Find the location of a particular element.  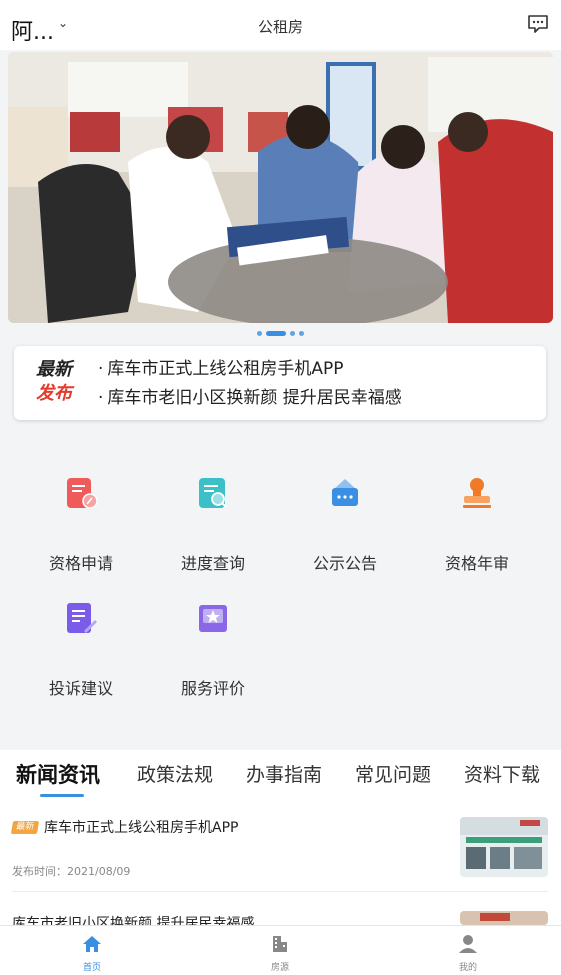

latest-release-logo: 最新 发布 is located at coordinates (54, 381).